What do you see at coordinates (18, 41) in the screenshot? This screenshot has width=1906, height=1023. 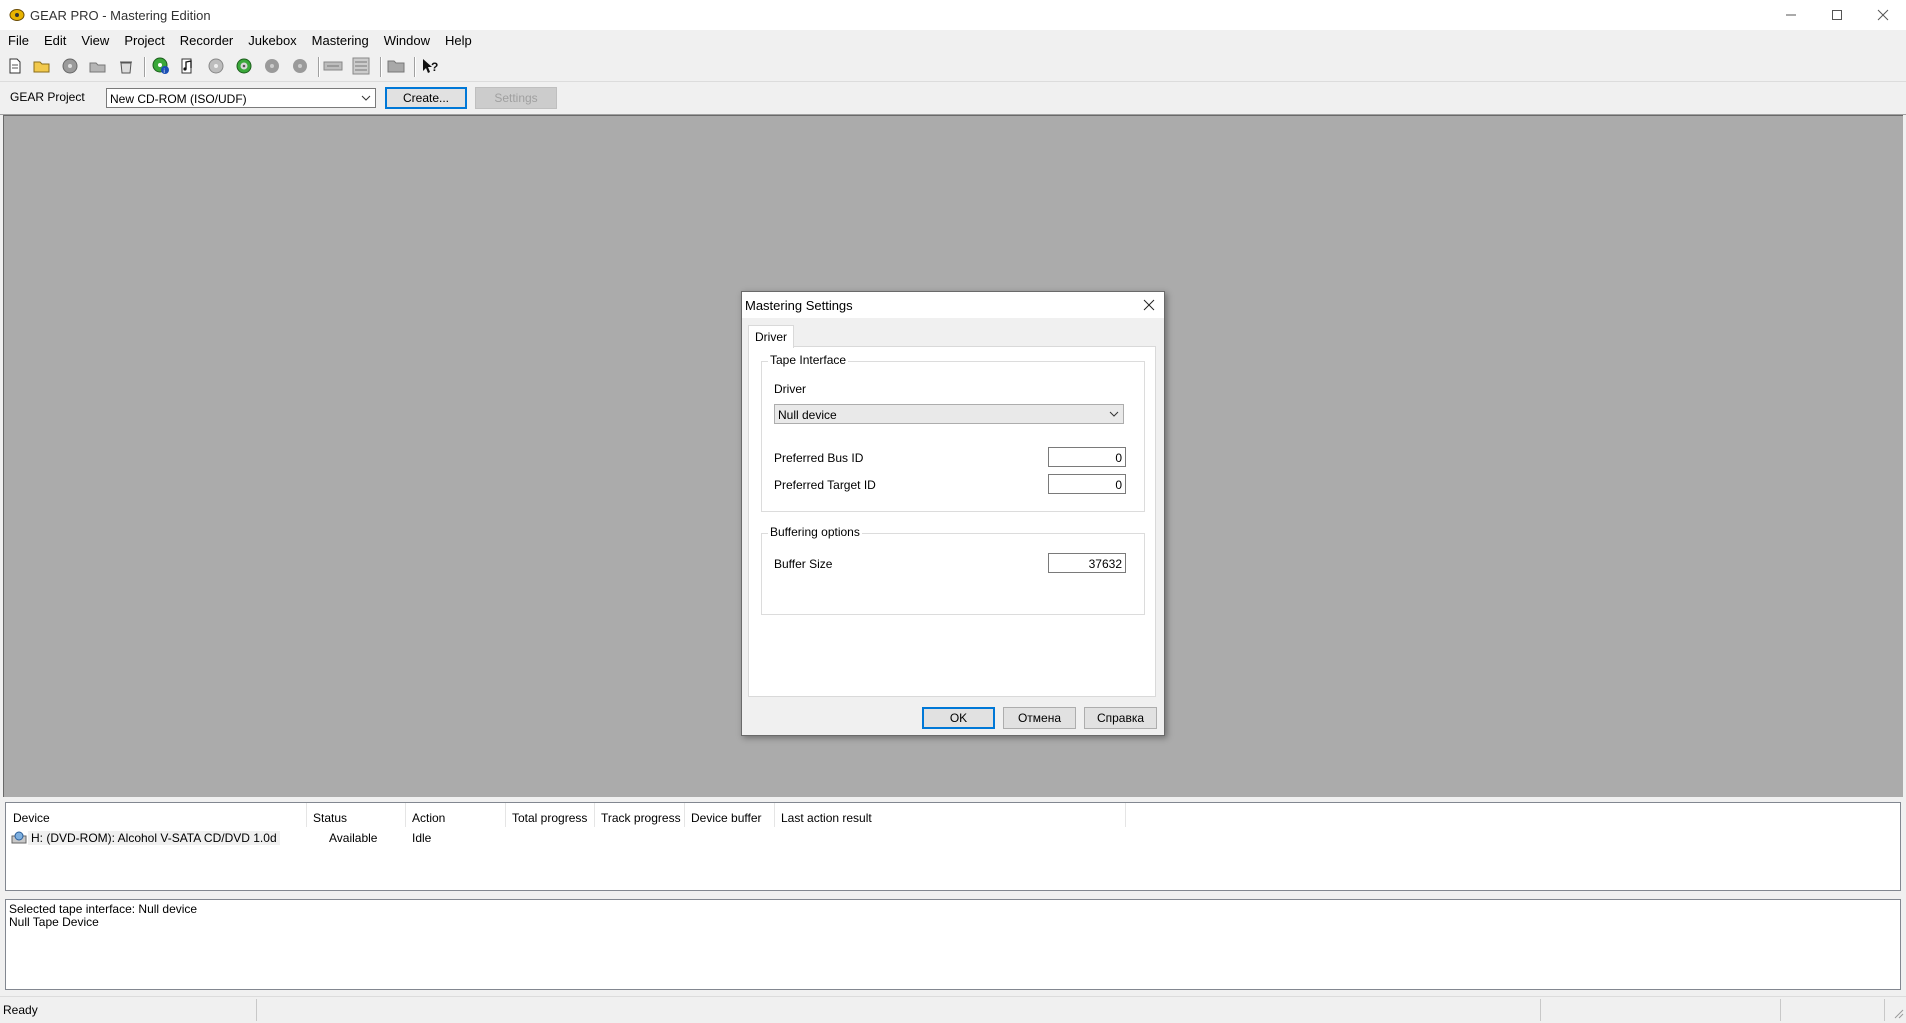 I see `menu-file: File` at bounding box center [18, 41].